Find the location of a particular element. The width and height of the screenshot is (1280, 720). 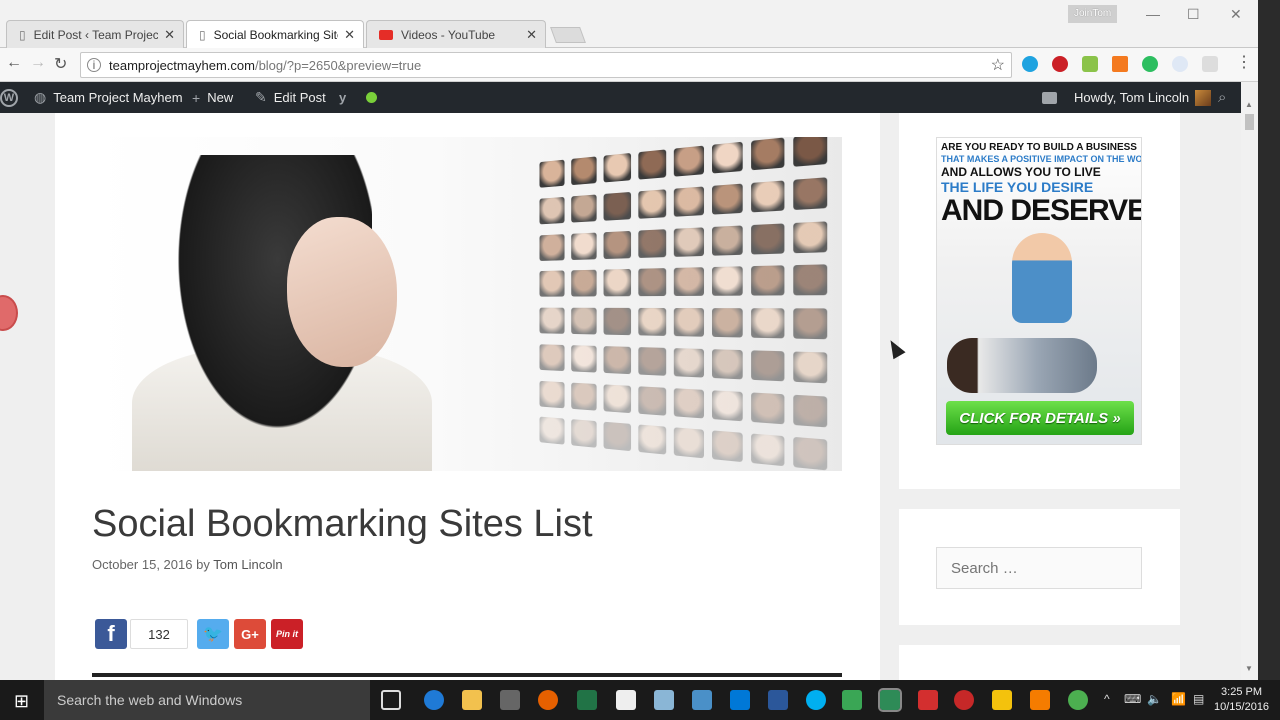

portrait-grid is located at coordinates (685, 304).